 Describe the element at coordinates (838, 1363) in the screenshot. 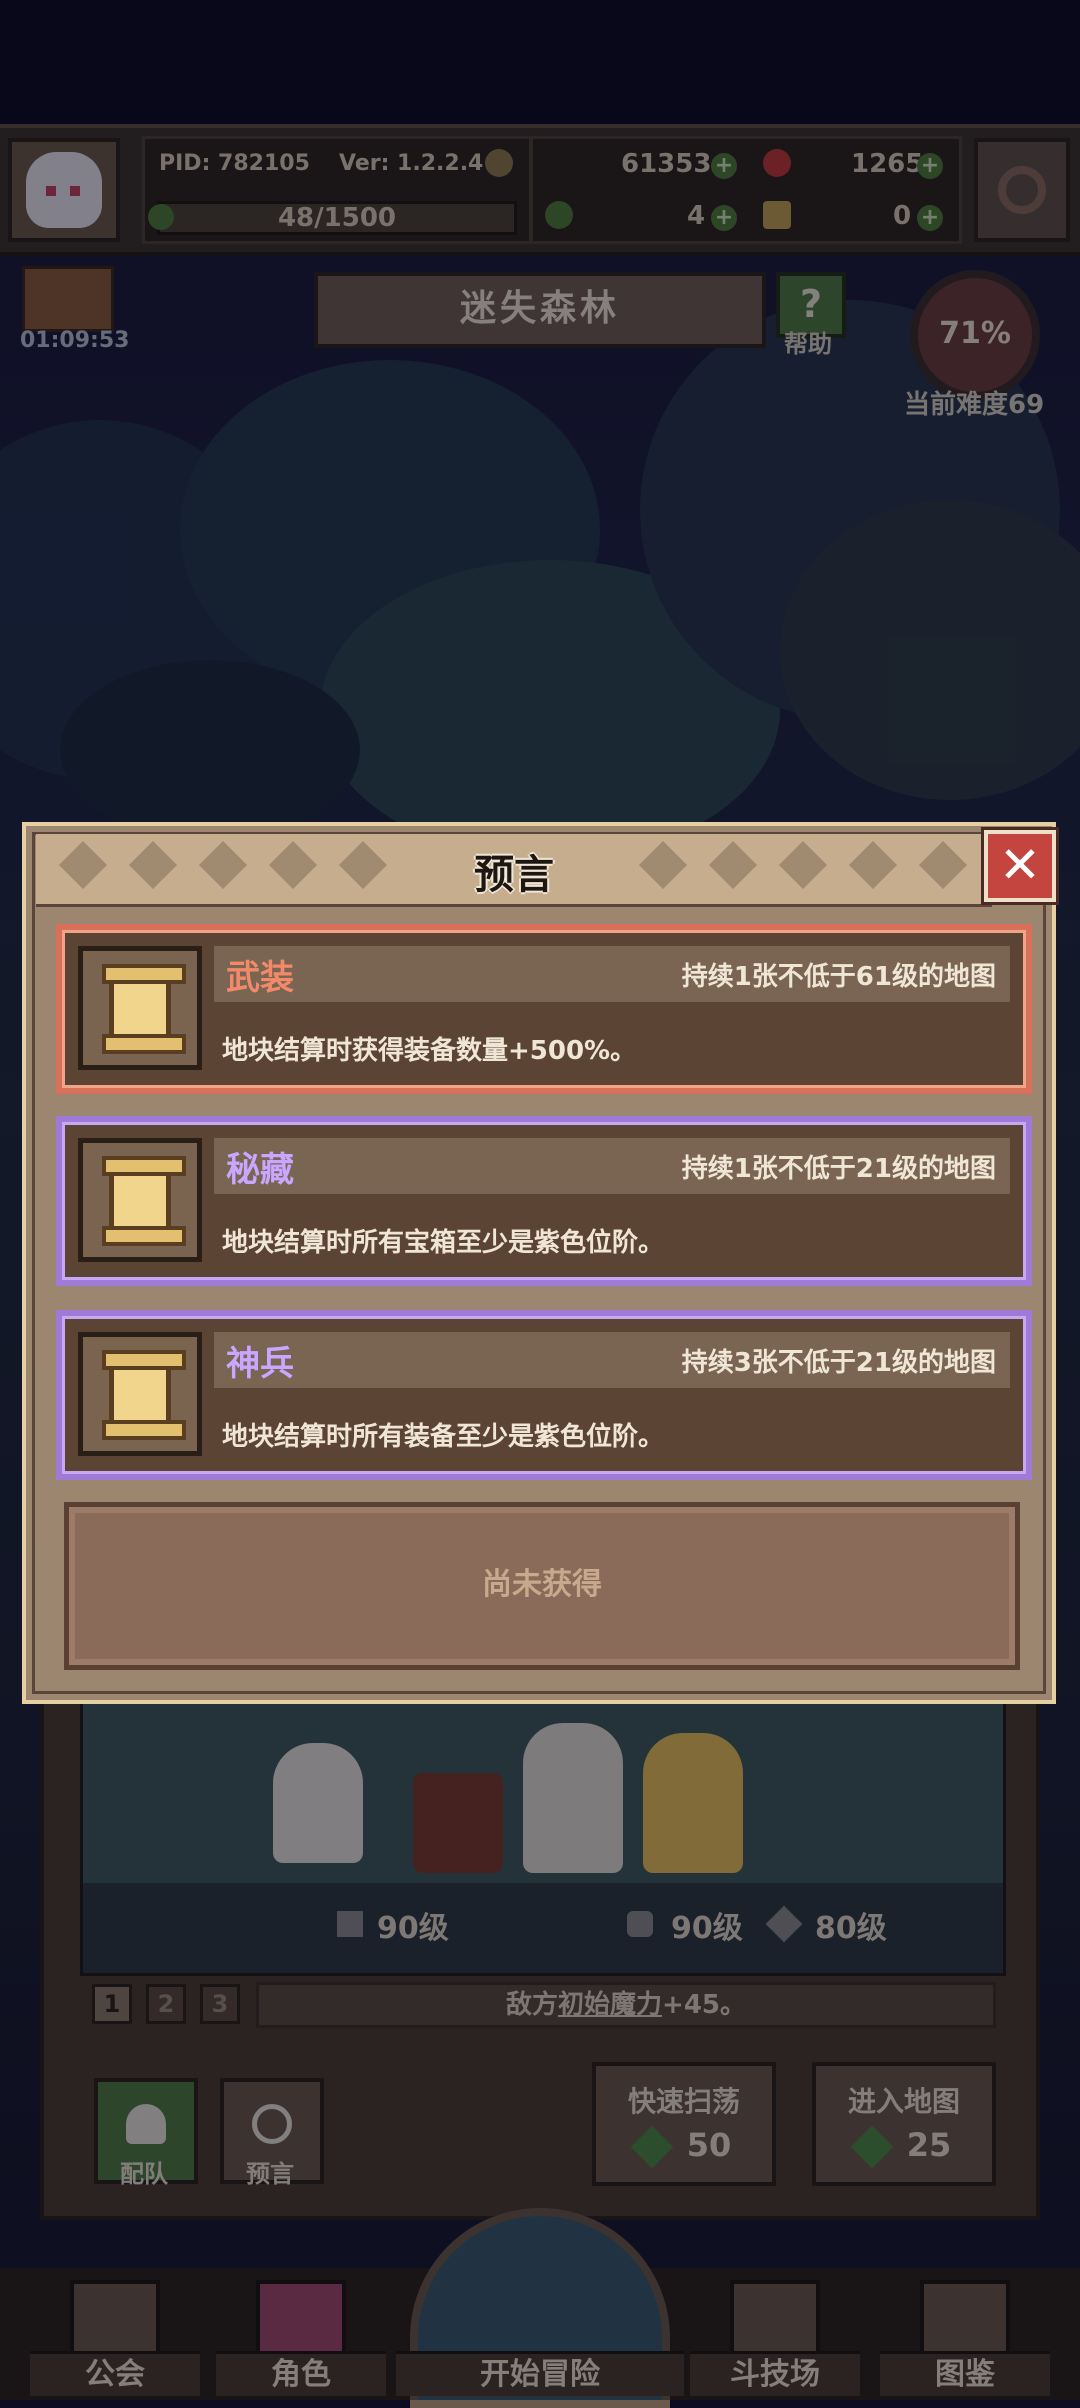

I see `card-condition: 持续3张不低于21级的地图` at that location.